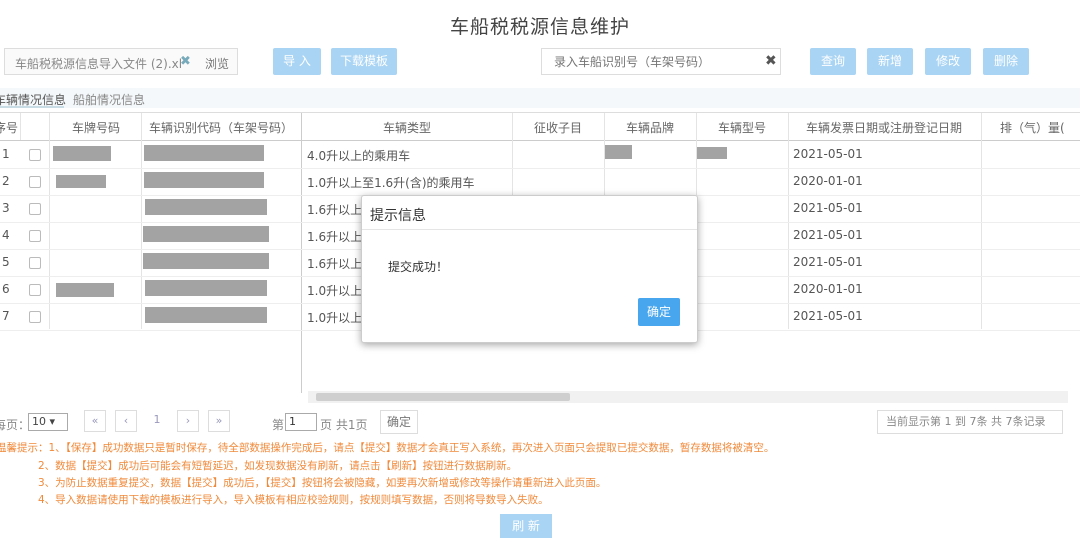 This screenshot has width=1080, height=538. I want to click on per-page-label: 每页：, so click(15, 425).